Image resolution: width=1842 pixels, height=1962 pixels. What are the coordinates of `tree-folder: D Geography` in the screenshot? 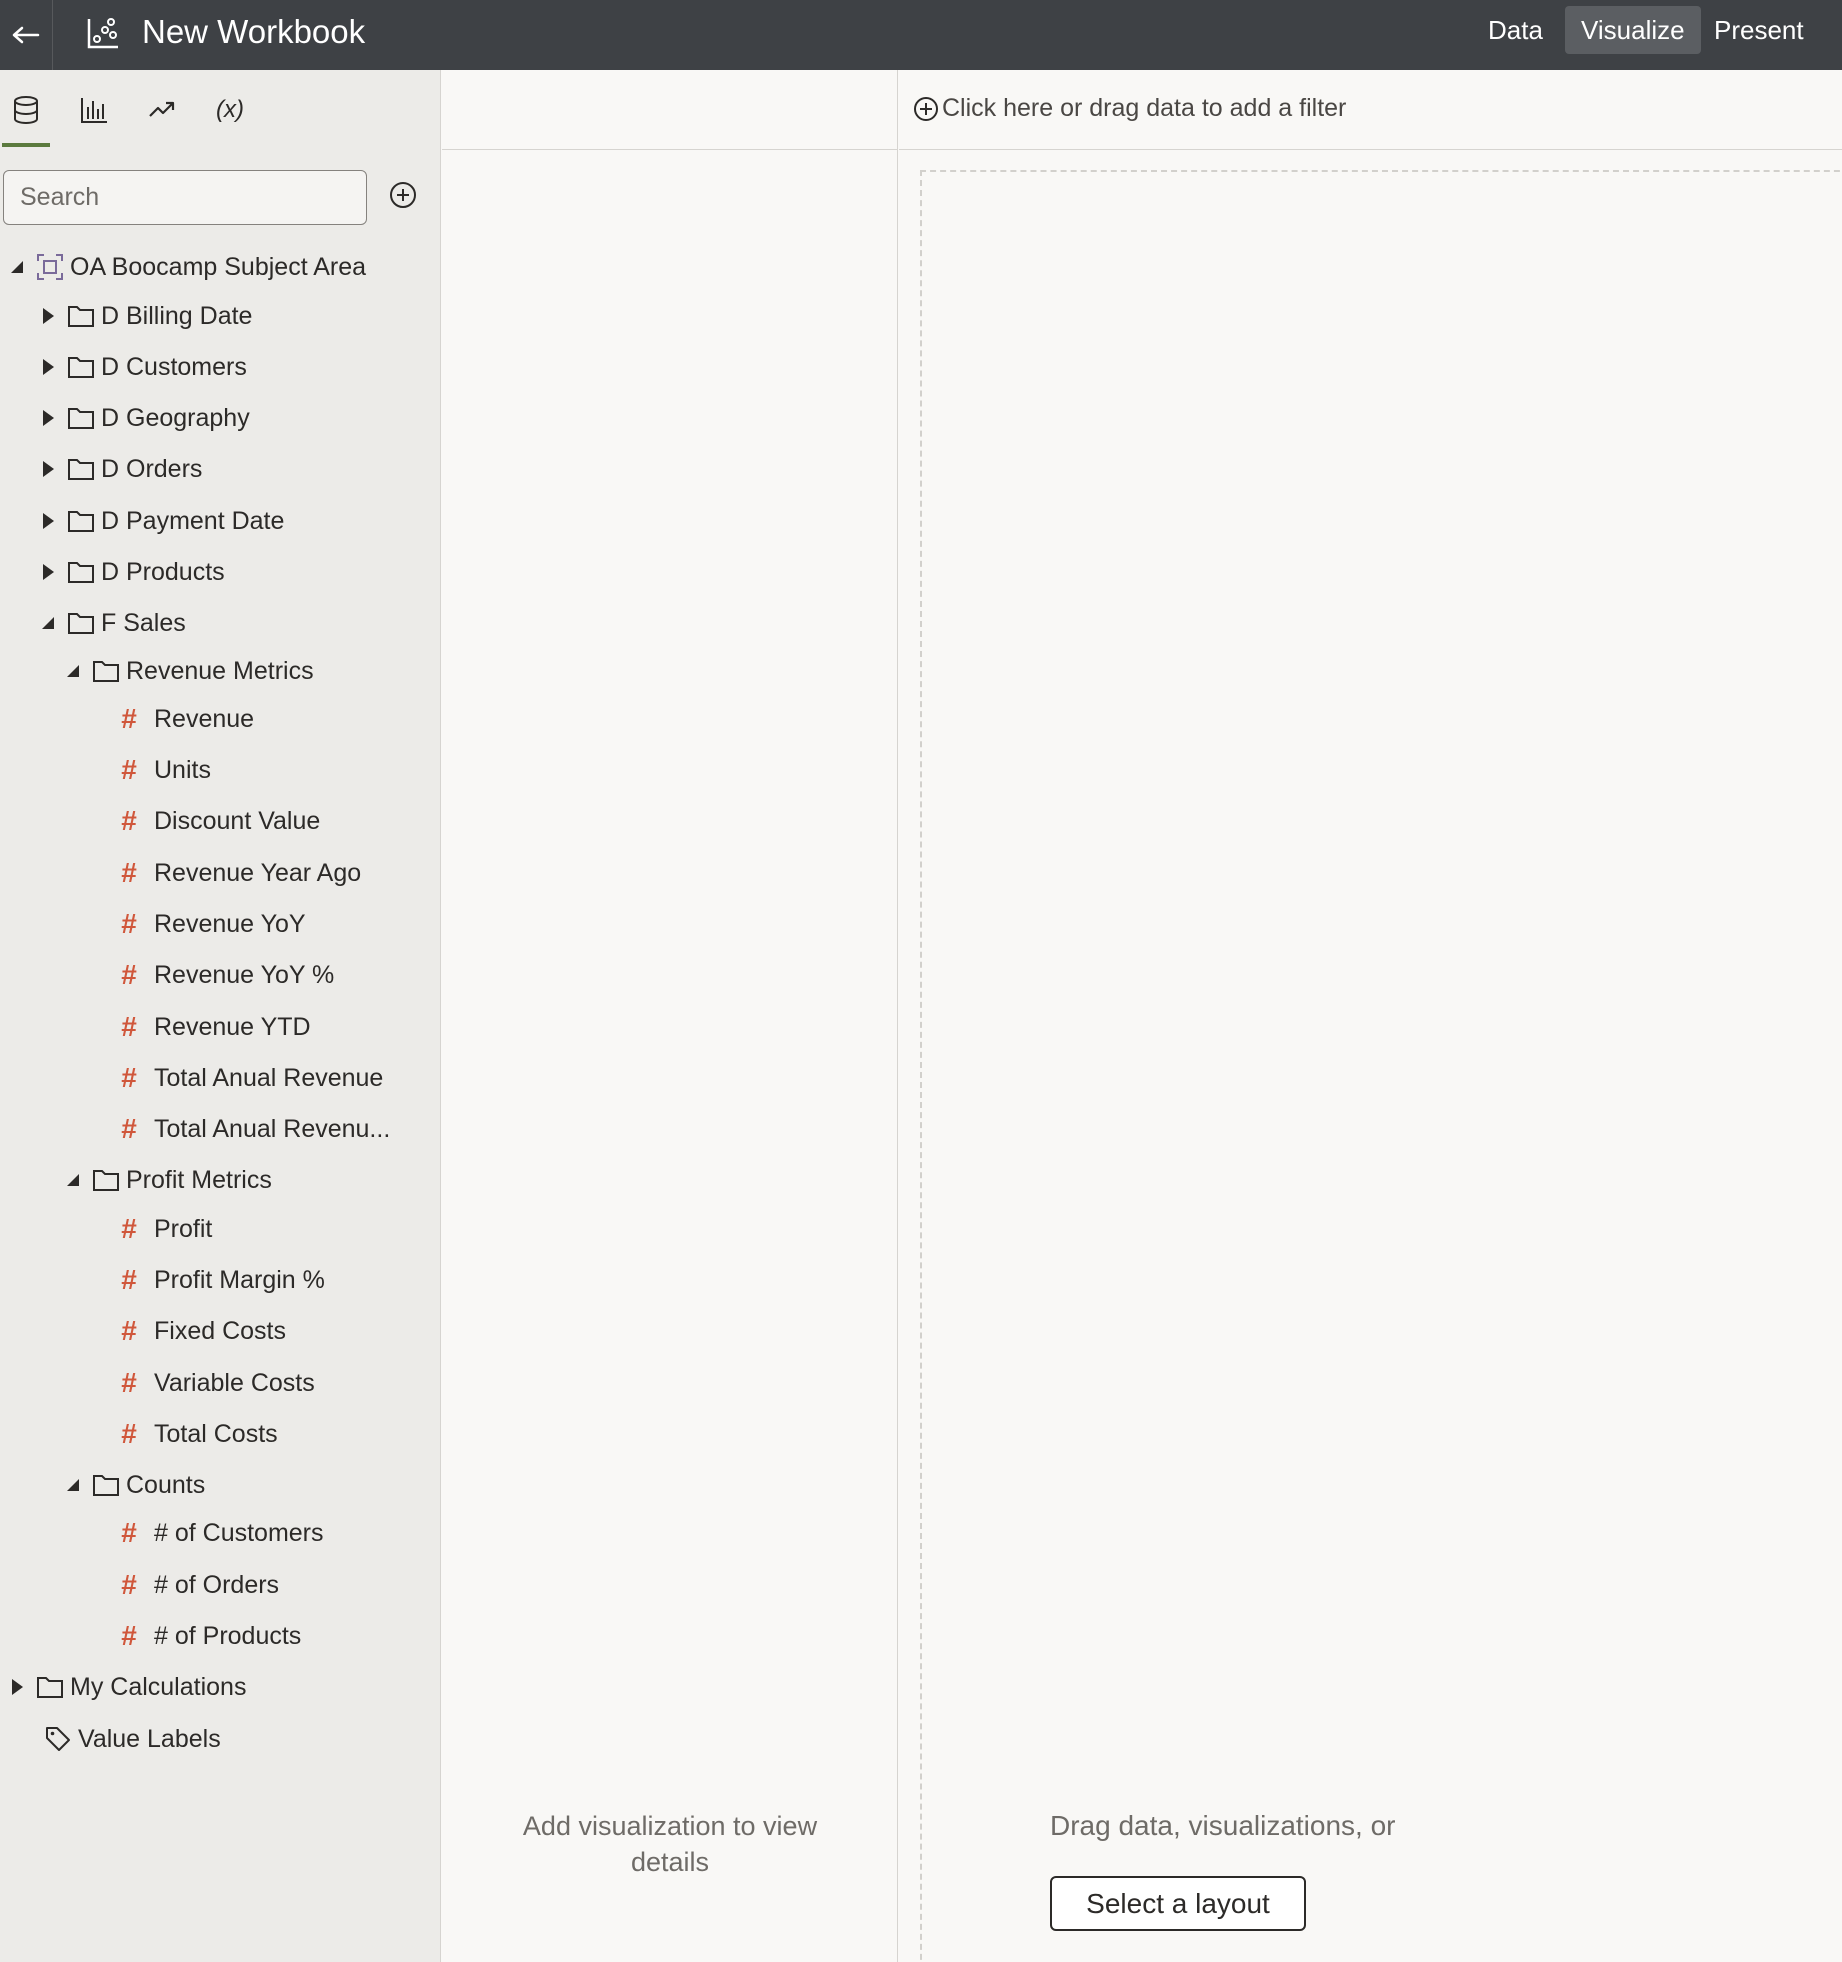 It's located at (143, 418).